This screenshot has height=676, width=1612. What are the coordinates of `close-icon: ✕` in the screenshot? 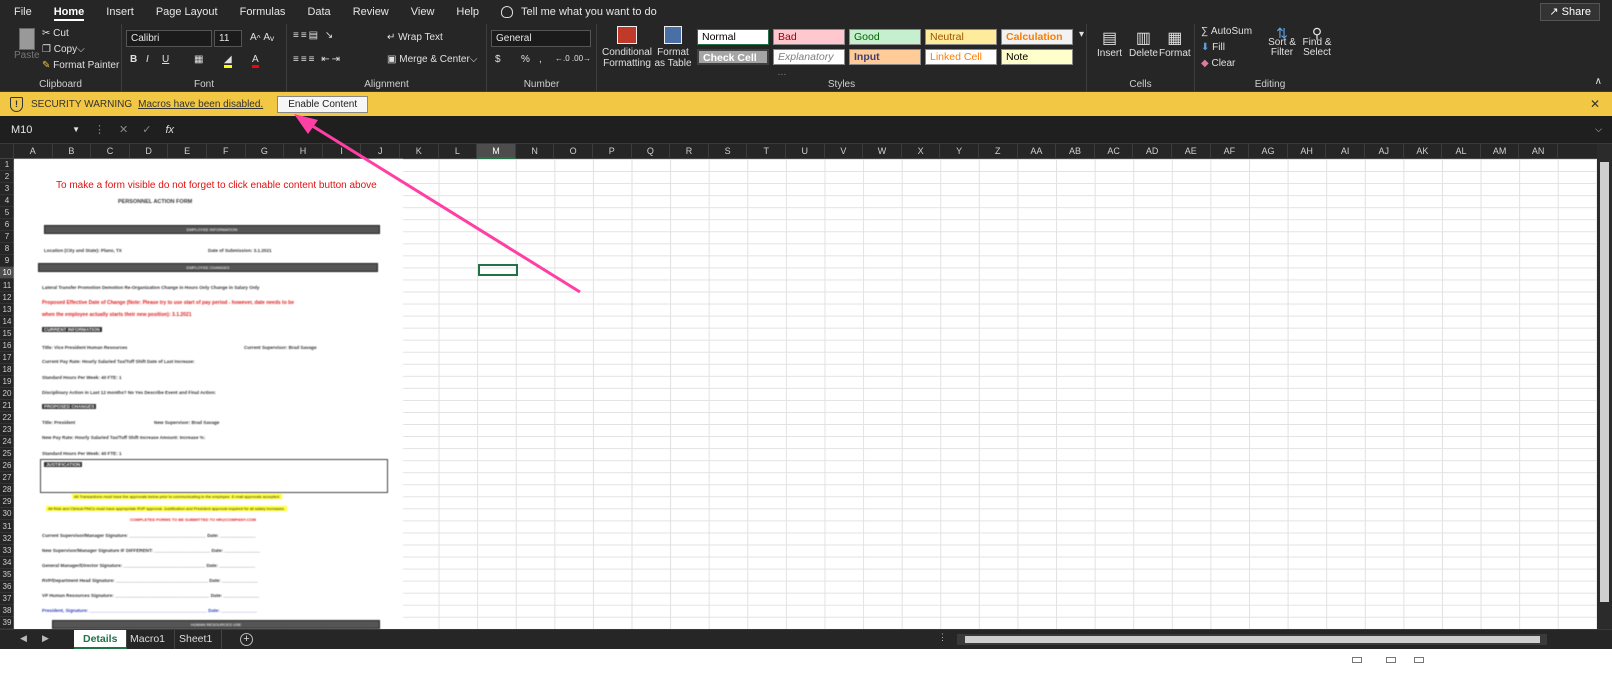 It's located at (1595, 104).